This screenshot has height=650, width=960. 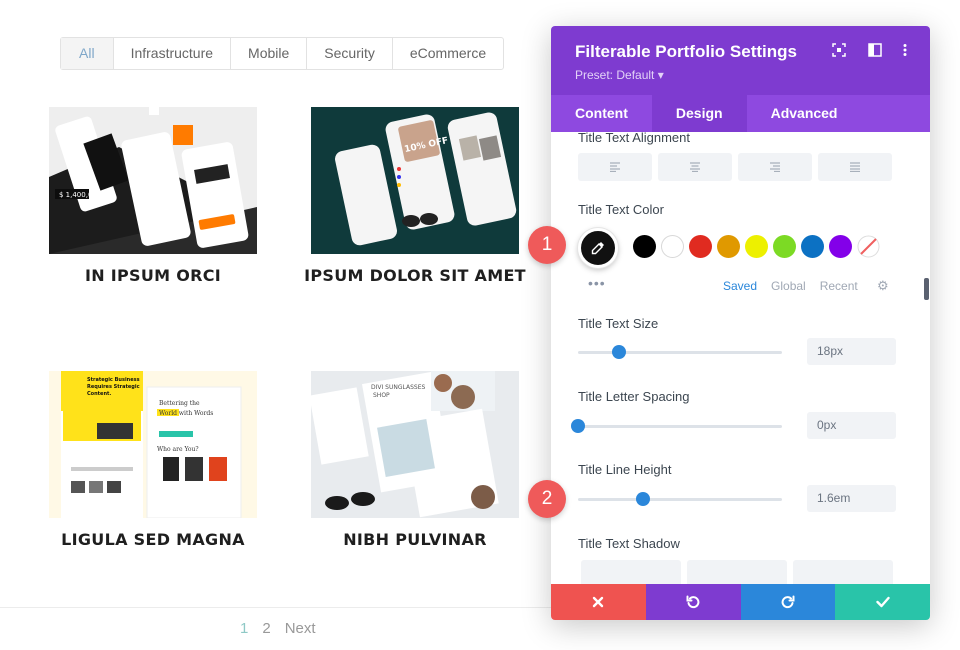 I want to click on page-link-2: 2, so click(x=266, y=628).